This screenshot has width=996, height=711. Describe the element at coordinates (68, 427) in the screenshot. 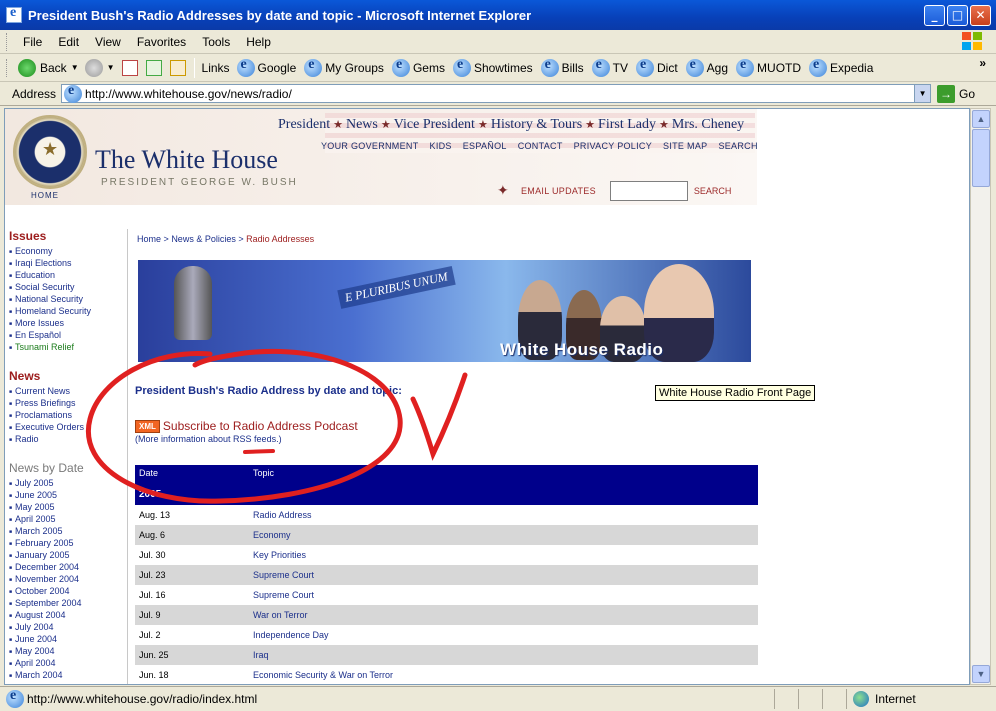

I see `leftnav-item: Executive Orders` at that location.